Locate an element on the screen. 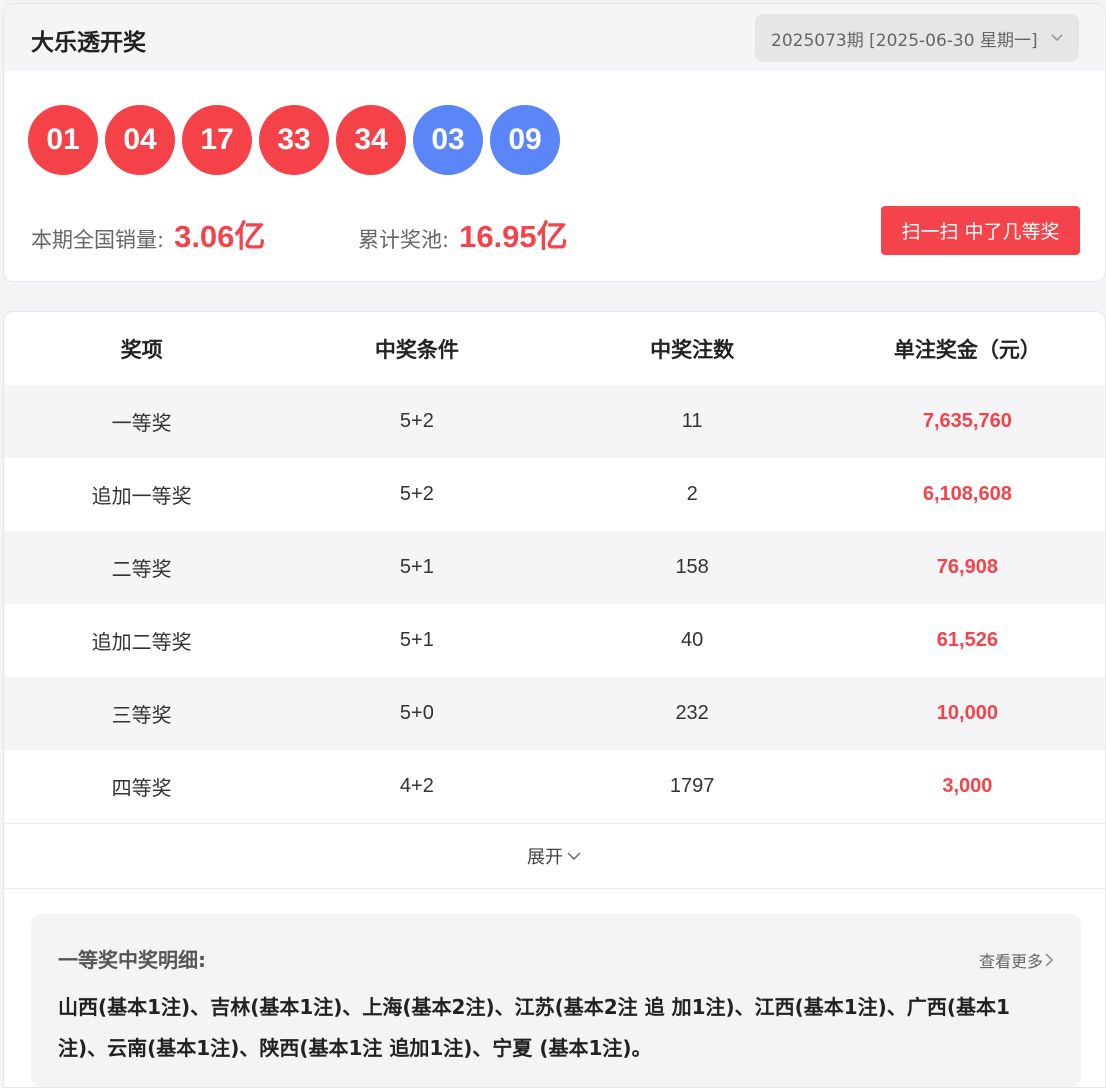  draw-header: 大乐透开奖 2025073期 [2025-06-30 星期一] is located at coordinates (554, 37).